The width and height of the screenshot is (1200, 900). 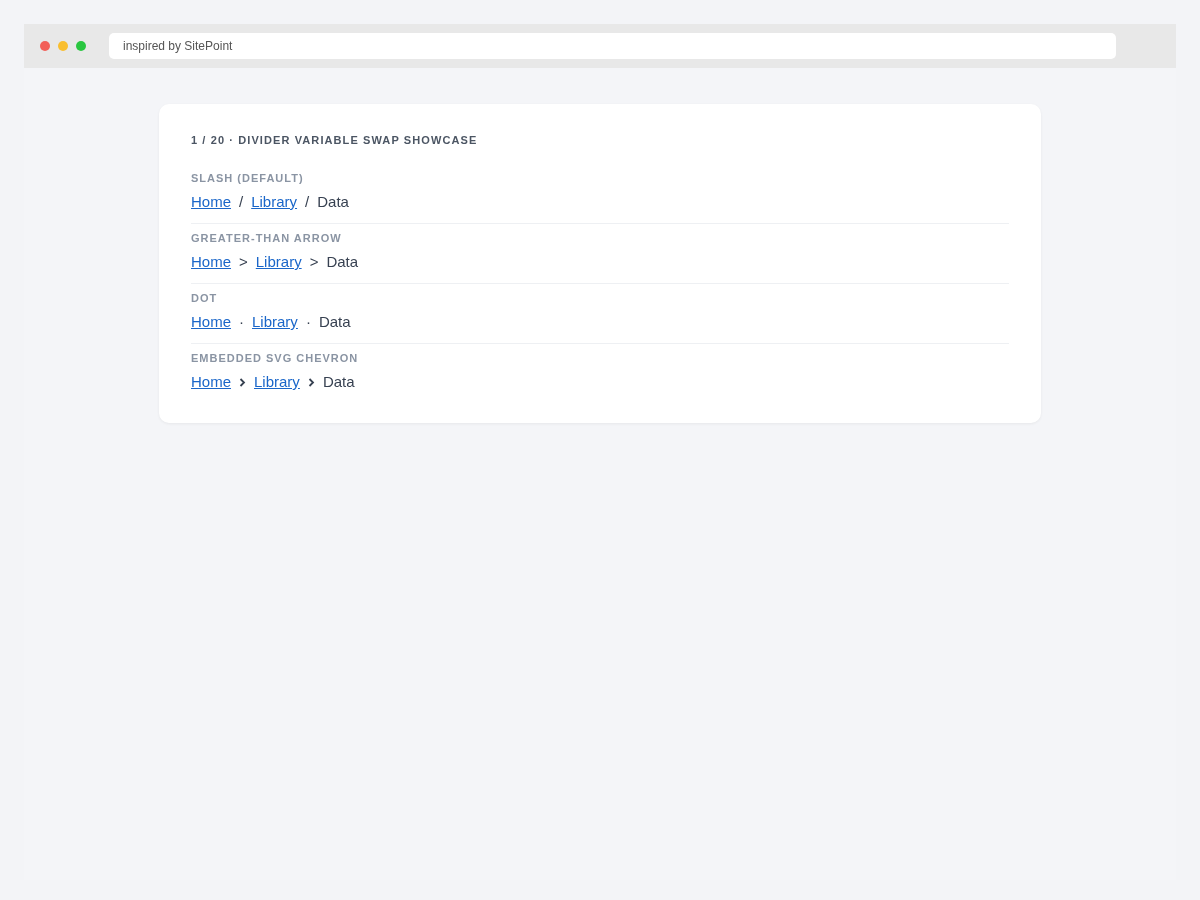 What do you see at coordinates (205, 298) in the screenshot?
I see `section-label: DOT` at bounding box center [205, 298].